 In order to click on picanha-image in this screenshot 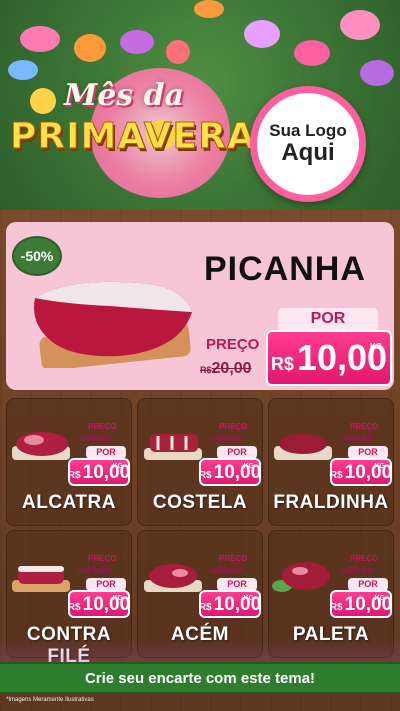, I will do `click(113, 324)`.